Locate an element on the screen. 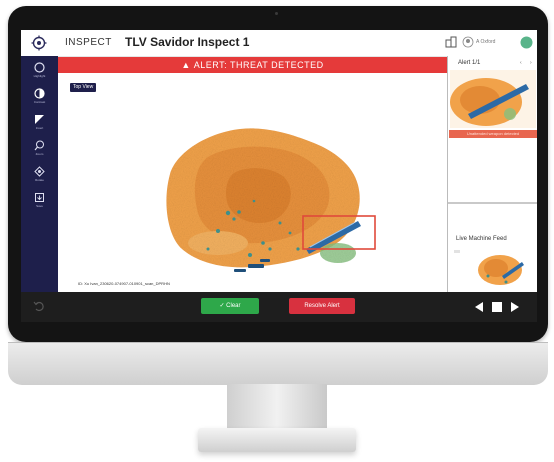  resolve-alert-button: Resolve Alert is located at coordinates (322, 306).